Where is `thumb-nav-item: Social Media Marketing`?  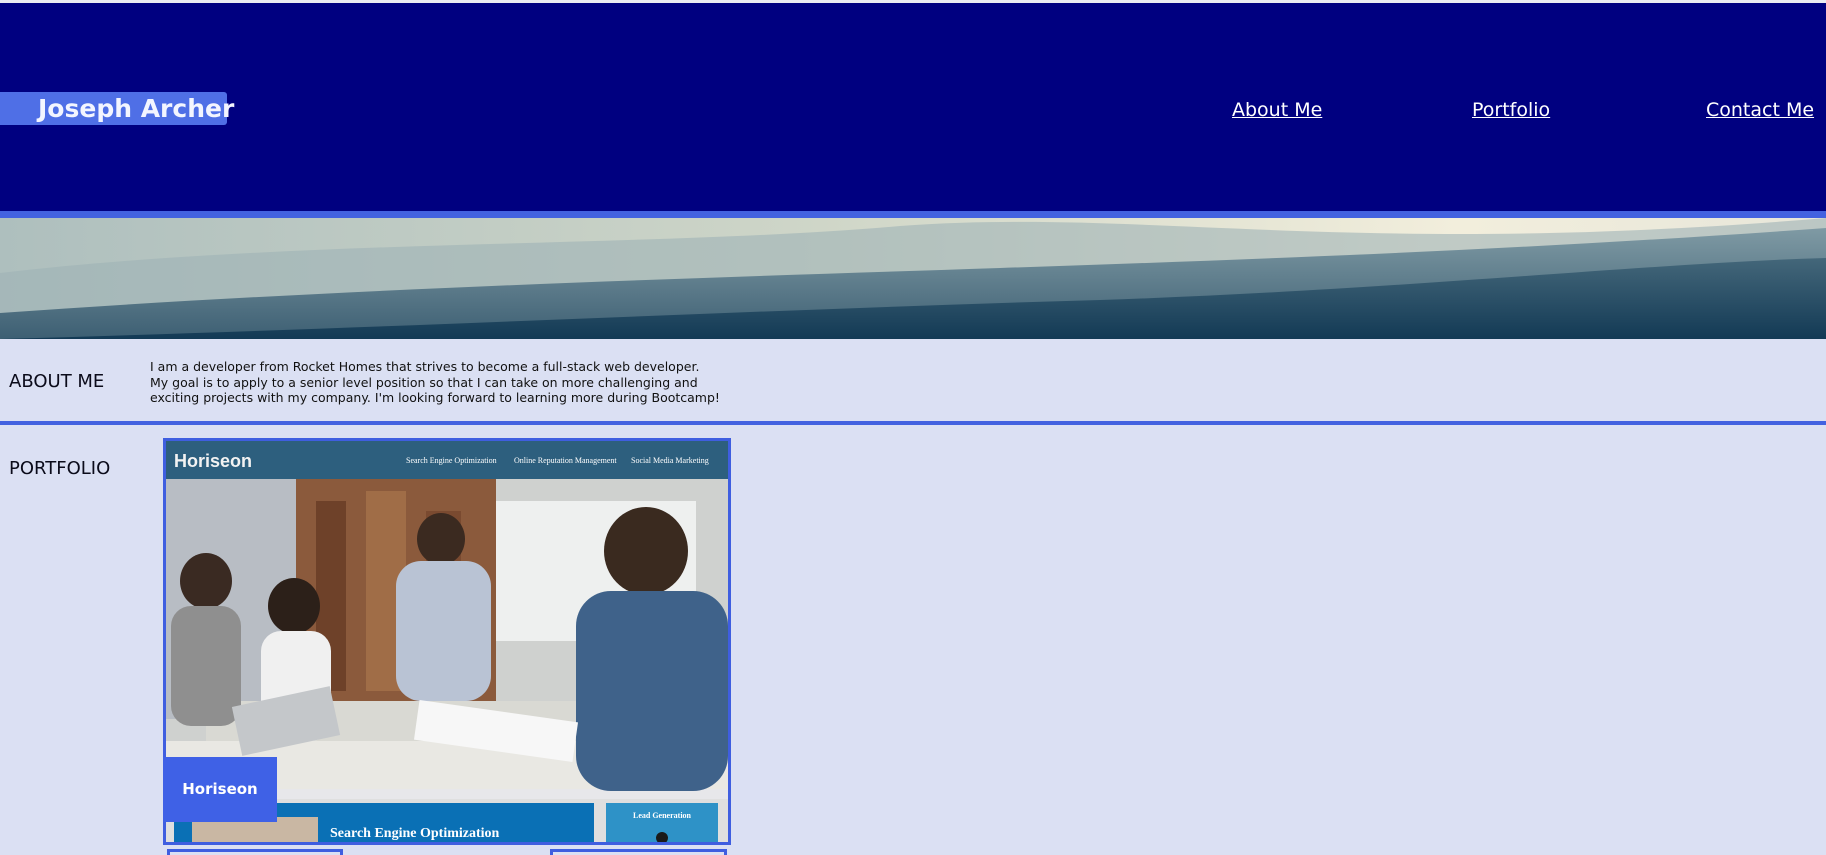 thumb-nav-item: Social Media Marketing is located at coordinates (670, 460).